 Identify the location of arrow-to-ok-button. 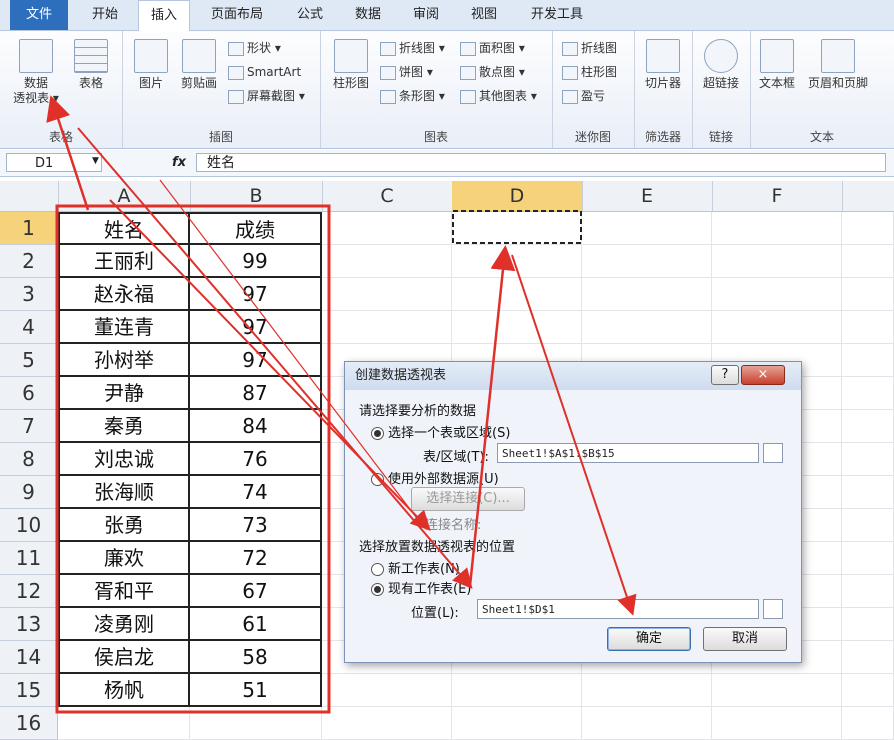
(574, 435).